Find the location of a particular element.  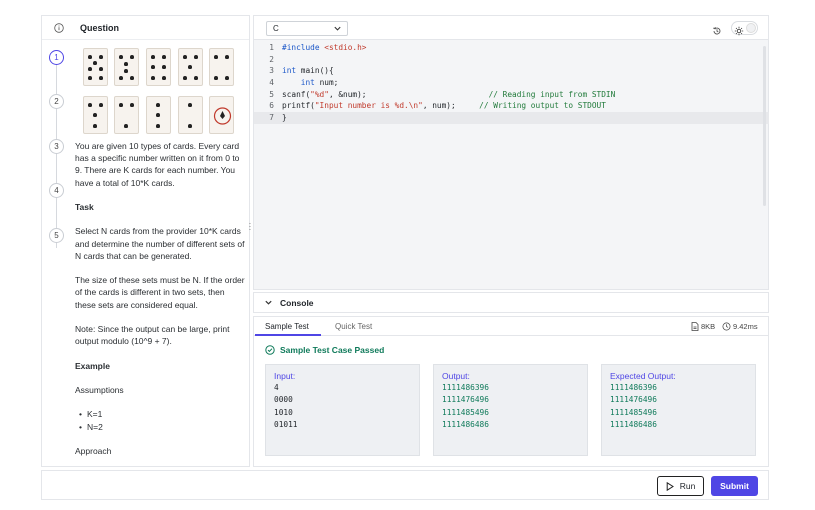

line-number: 3 is located at coordinates (271, 71).